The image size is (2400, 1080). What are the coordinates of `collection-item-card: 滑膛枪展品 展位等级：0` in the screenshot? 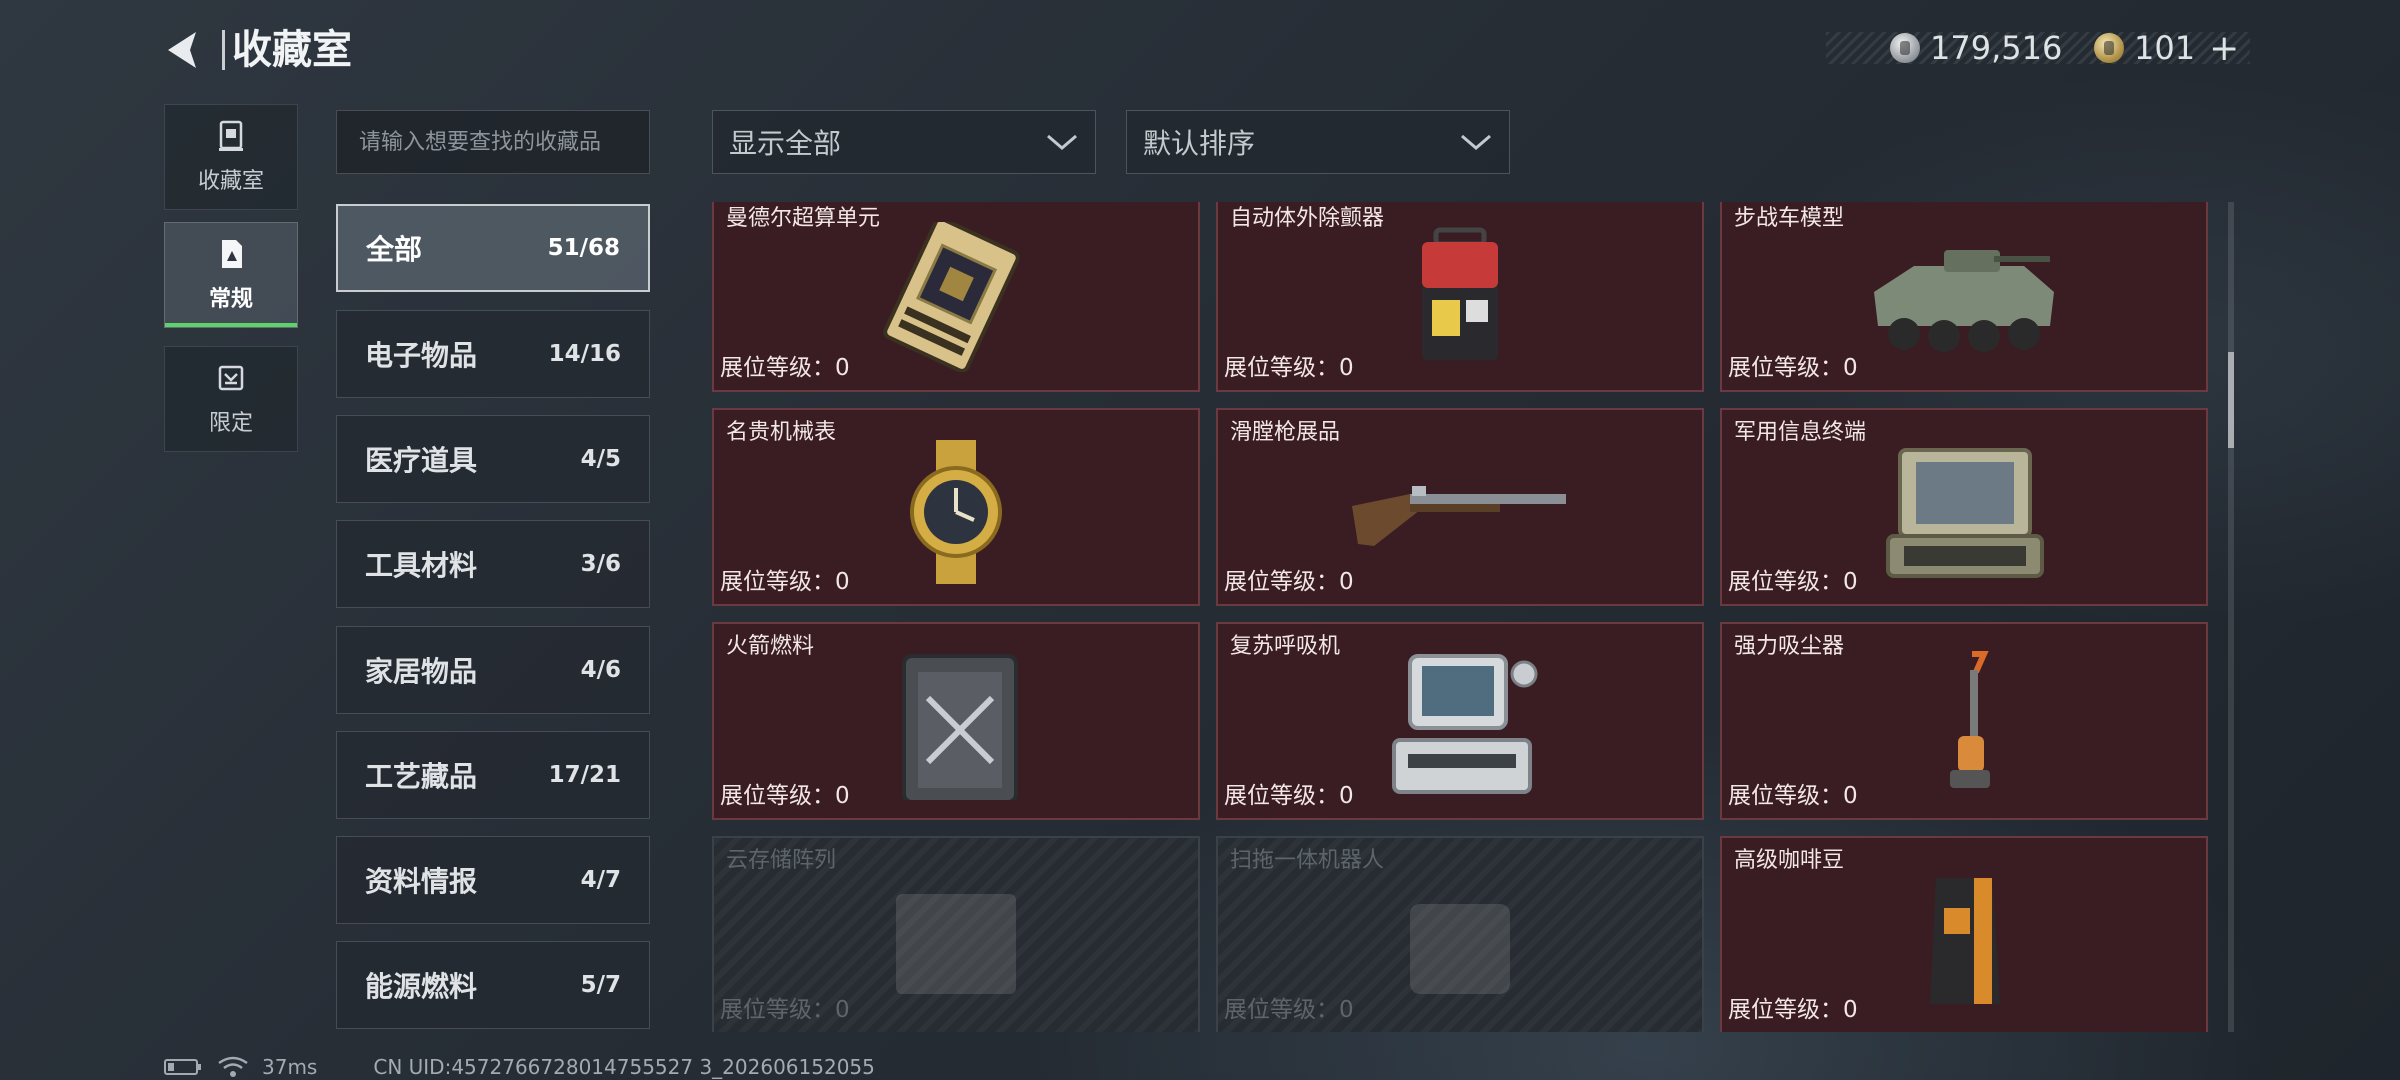 It's located at (1460, 507).